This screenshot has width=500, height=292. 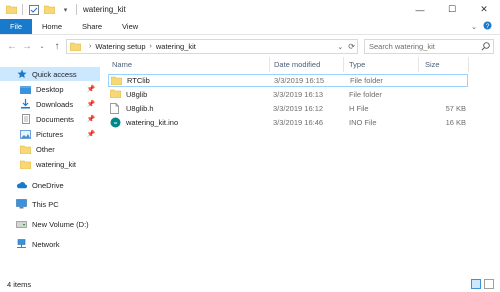 I want to click on up-arrow-icon: ↑, so click(x=57, y=46).